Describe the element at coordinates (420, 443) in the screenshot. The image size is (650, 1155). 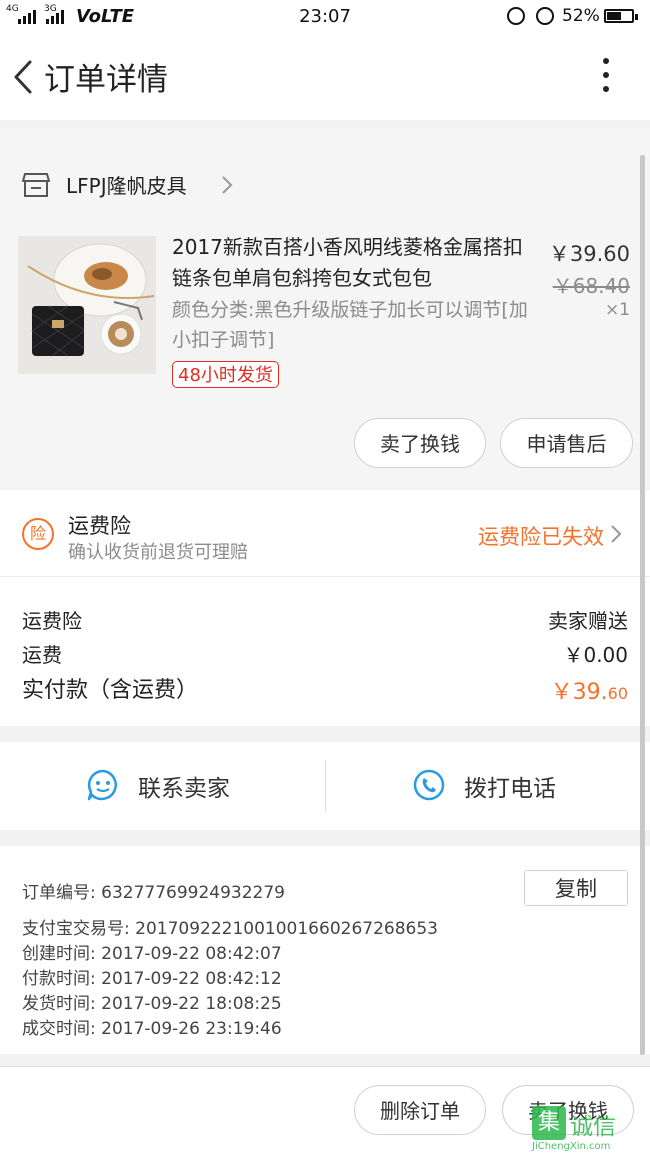
I see `sell-item-button: 卖了换钱` at that location.